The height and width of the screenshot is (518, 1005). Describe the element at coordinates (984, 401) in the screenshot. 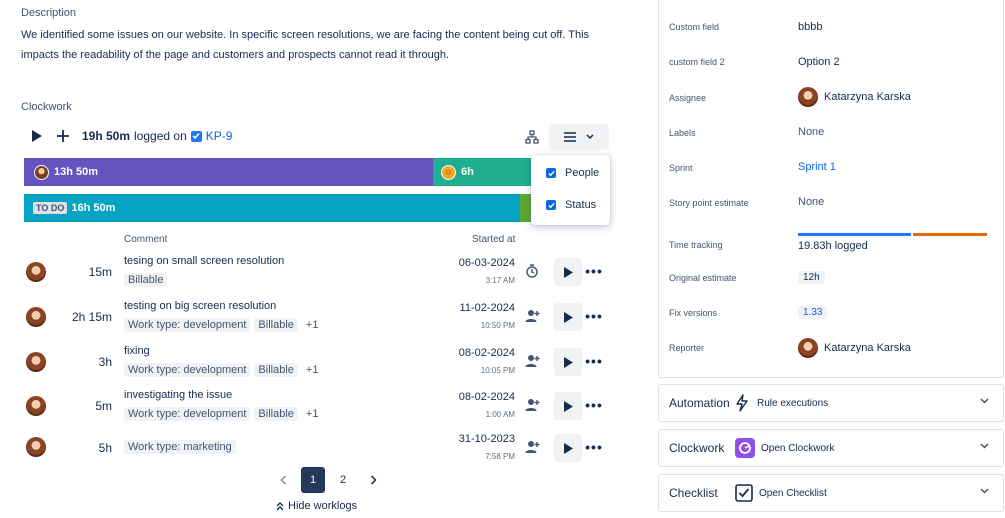

I see `chevron-down-icon` at that location.